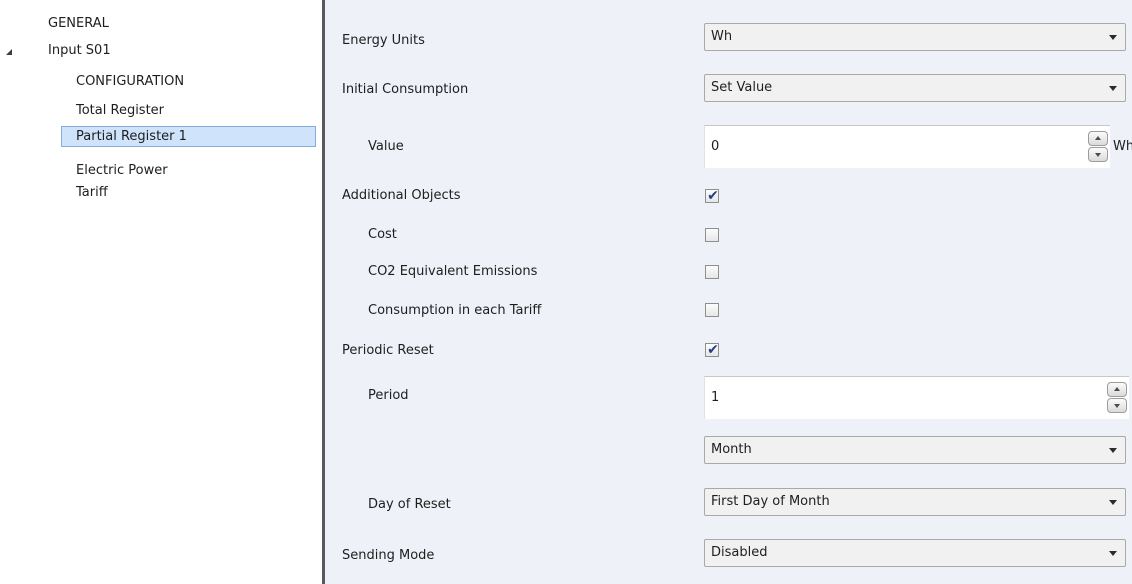 This screenshot has height=584, width=1132. Describe the element at coordinates (915, 88) in the screenshot. I see `initial-consumption-dropdown: Set Value` at that location.